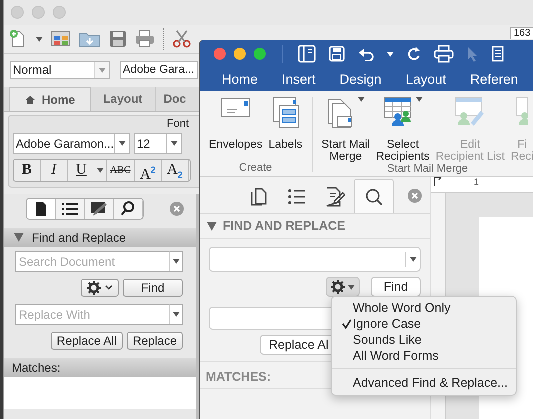 Image resolution: width=533 pixels, height=419 pixels. Describe the element at coordinates (30, 99) in the screenshot. I see `house-icon` at that location.